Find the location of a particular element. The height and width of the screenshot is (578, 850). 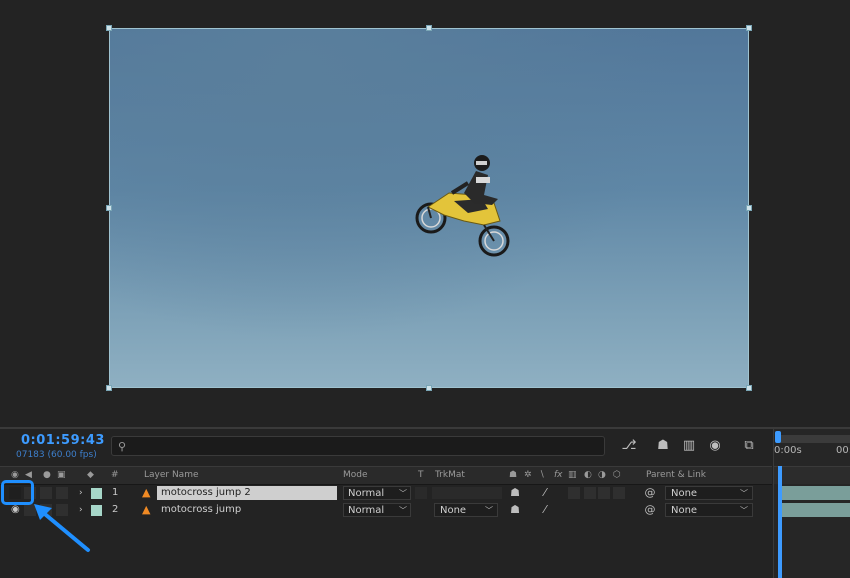

eye-icon: ◉ is located at coordinates (15, 475).